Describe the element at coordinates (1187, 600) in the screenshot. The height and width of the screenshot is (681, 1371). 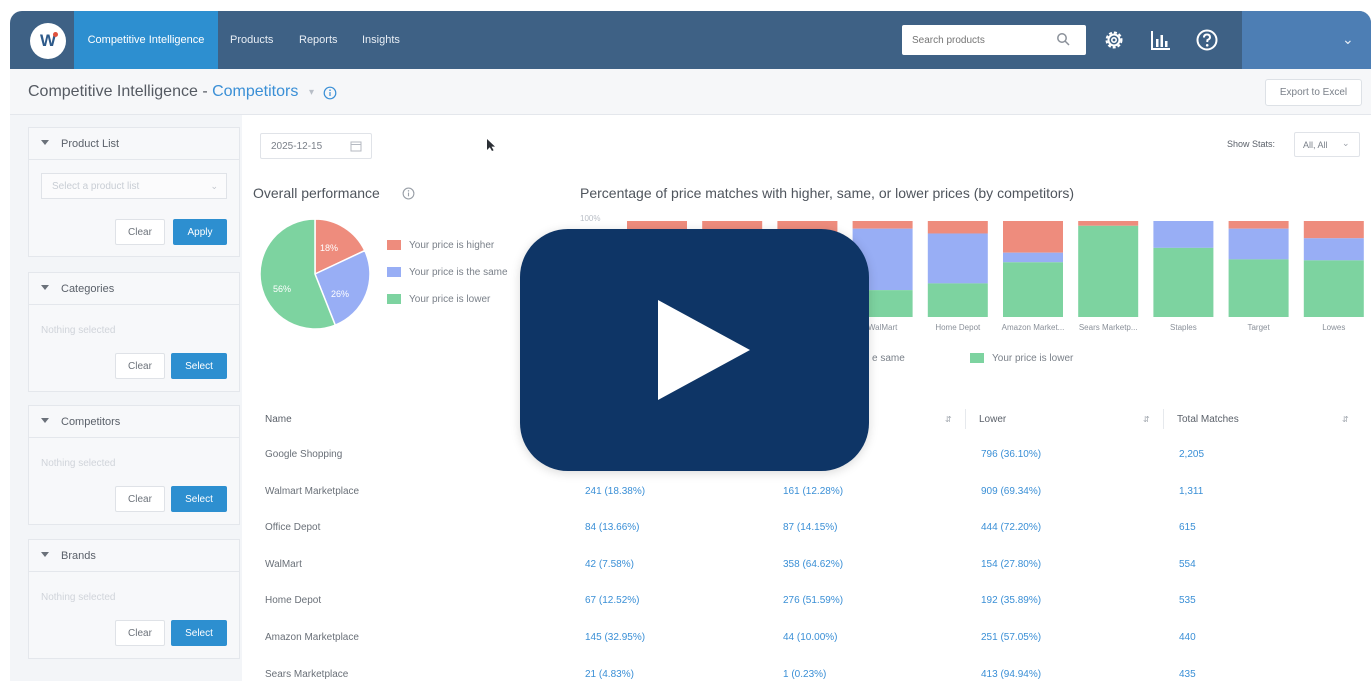
I see `cell-total: 535` at that location.